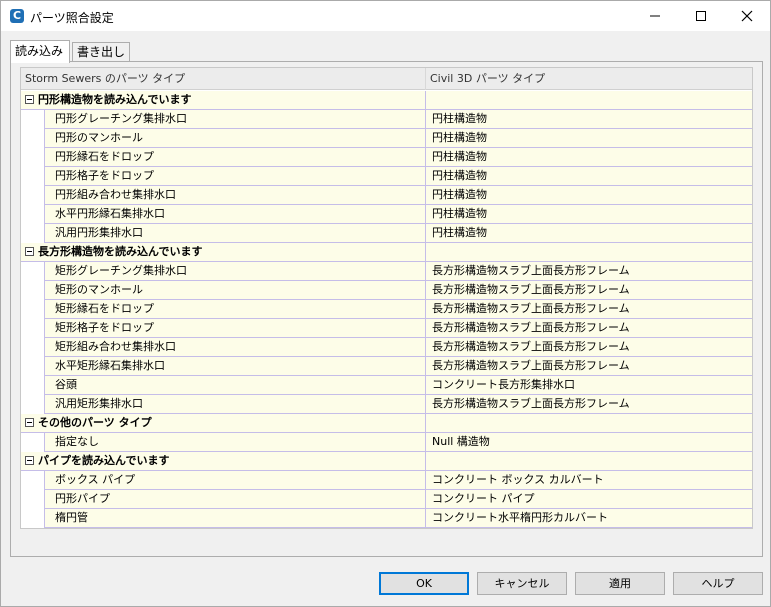 This screenshot has width=771, height=607. I want to click on table-row: 水平矩形縁石集排水口 長方形構造物スラブ上面長方形フレーム, so click(386, 366).